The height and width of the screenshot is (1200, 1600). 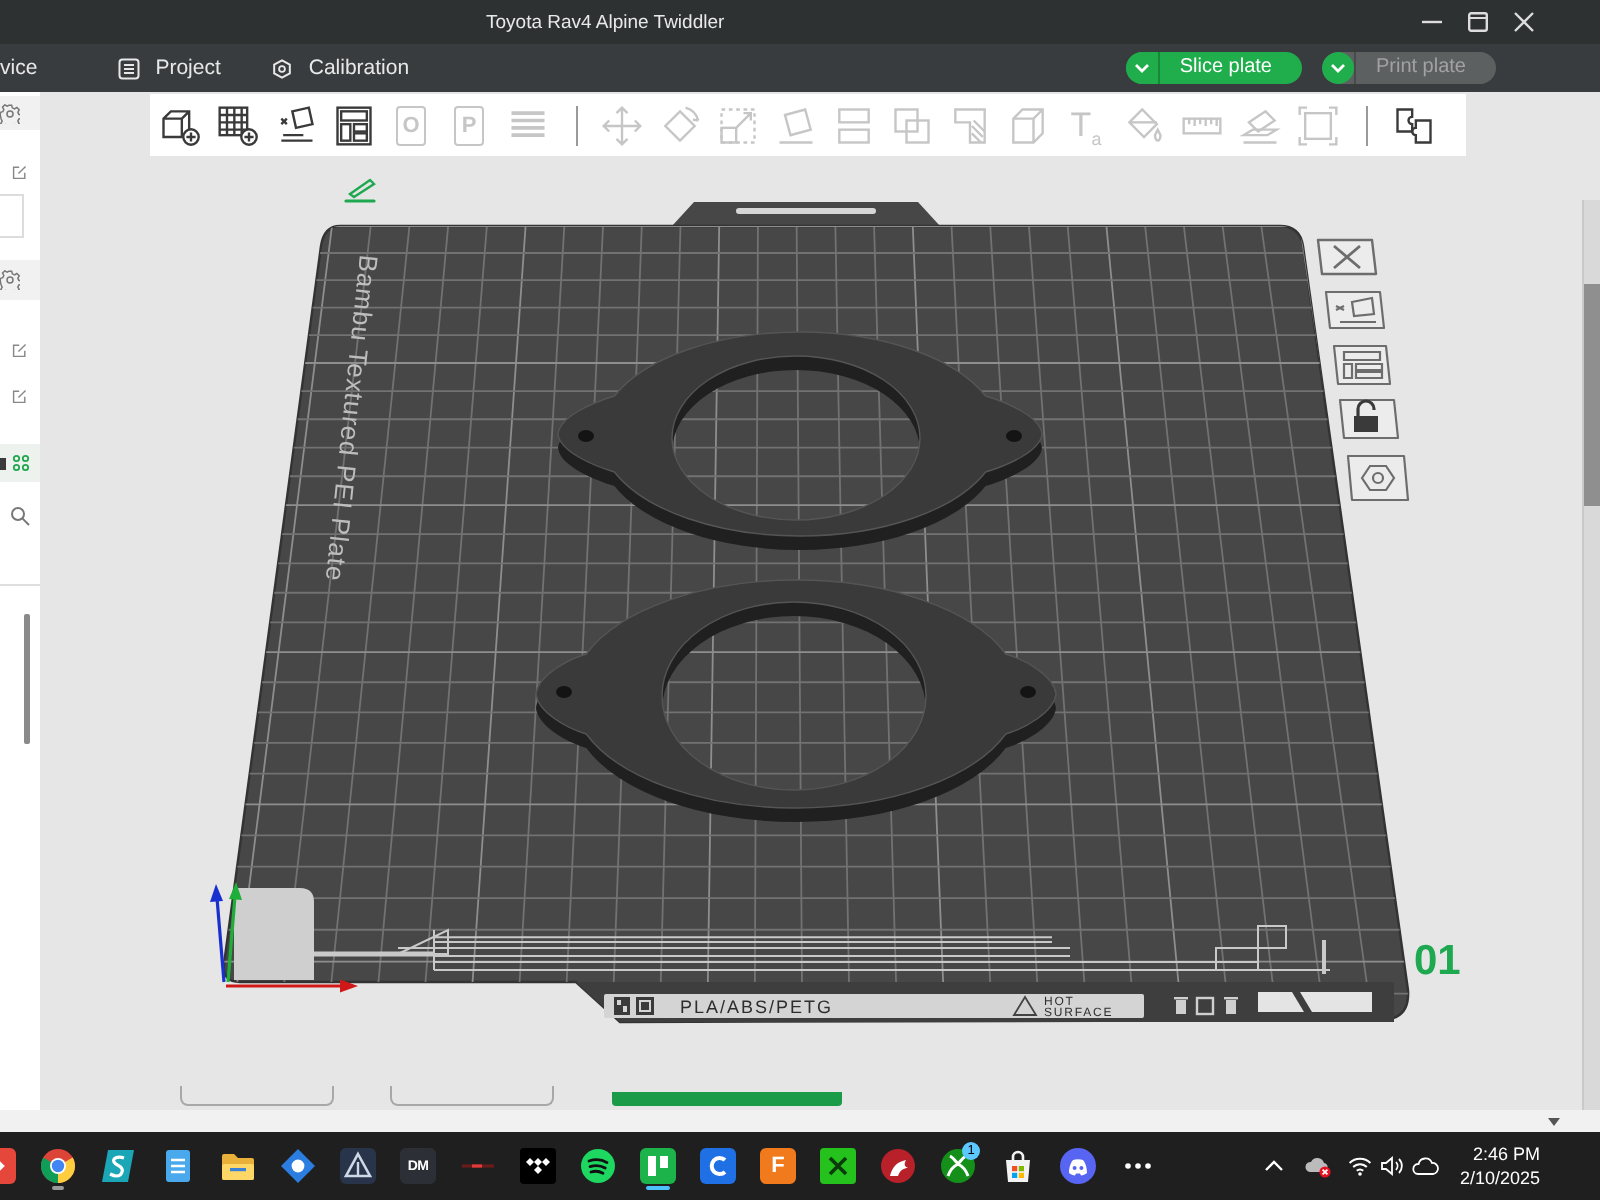 What do you see at coordinates (218, 933) in the screenshot?
I see `z-axis-arrow` at bounding box center [218, 933].